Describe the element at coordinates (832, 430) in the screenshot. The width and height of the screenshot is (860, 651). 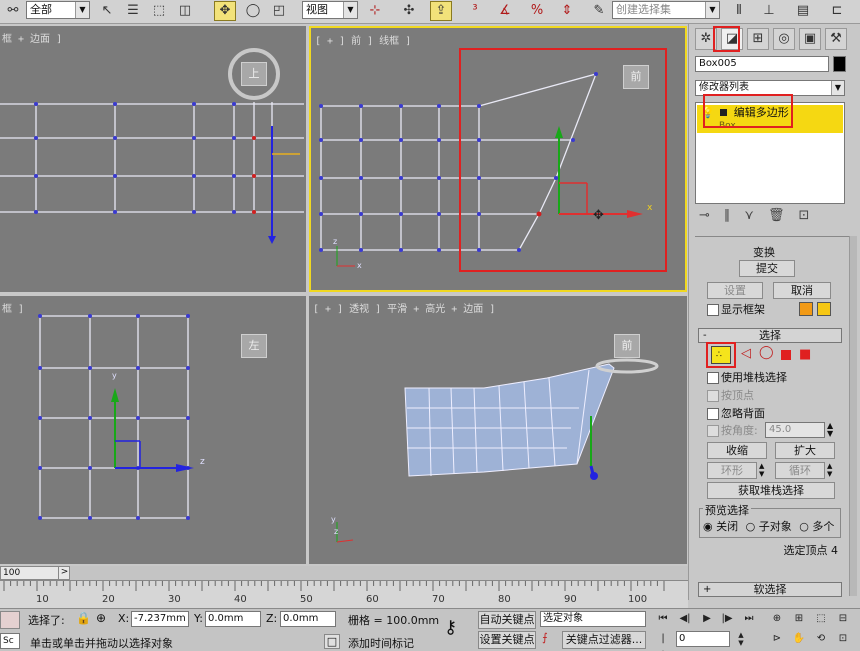
I see `angle-spinner-icon: ▲ ▼` at that location.